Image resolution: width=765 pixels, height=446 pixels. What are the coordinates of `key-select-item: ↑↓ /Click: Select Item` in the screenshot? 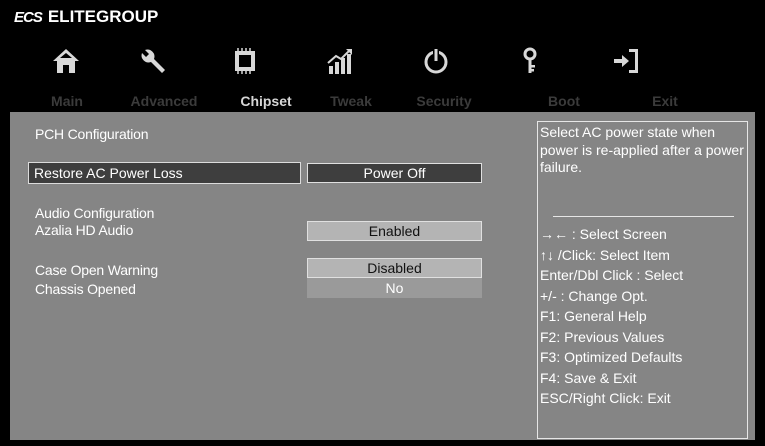 It's located at (605, 254).